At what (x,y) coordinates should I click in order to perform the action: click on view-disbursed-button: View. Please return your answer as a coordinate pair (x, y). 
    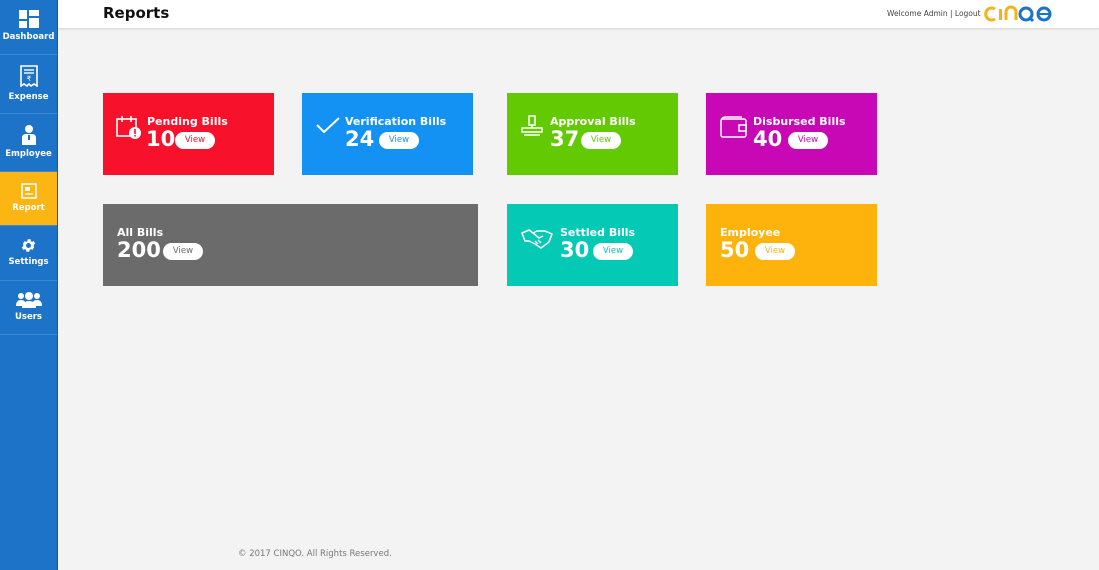
    Looking at the image, I should click on (808, 140).